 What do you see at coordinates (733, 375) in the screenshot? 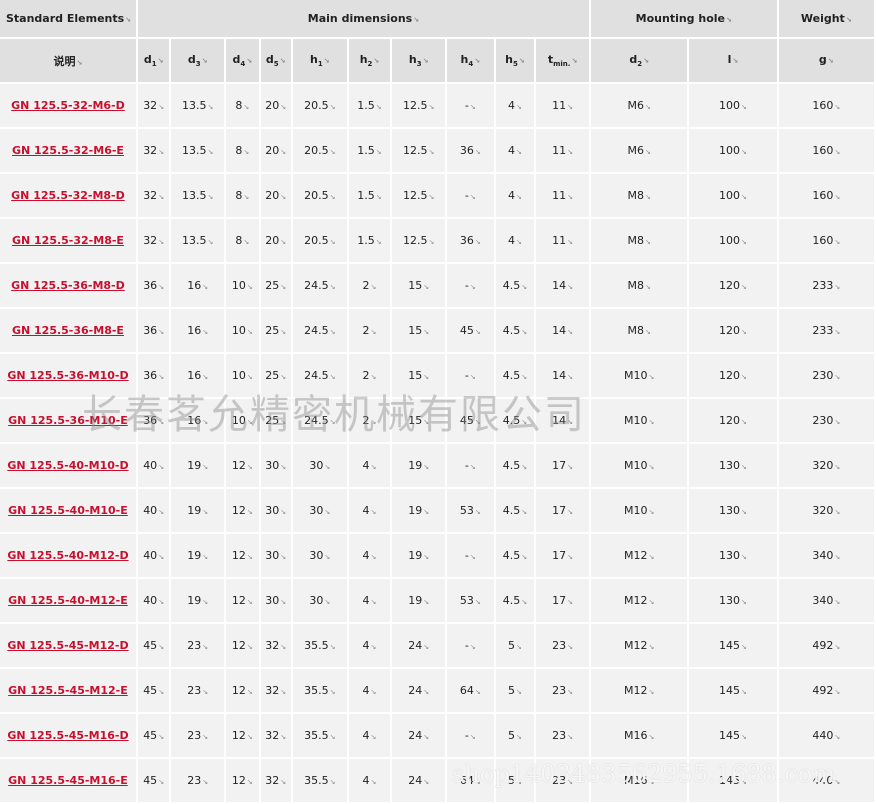
I see `value-cell: 120↘` at bounding box center [733, 375].